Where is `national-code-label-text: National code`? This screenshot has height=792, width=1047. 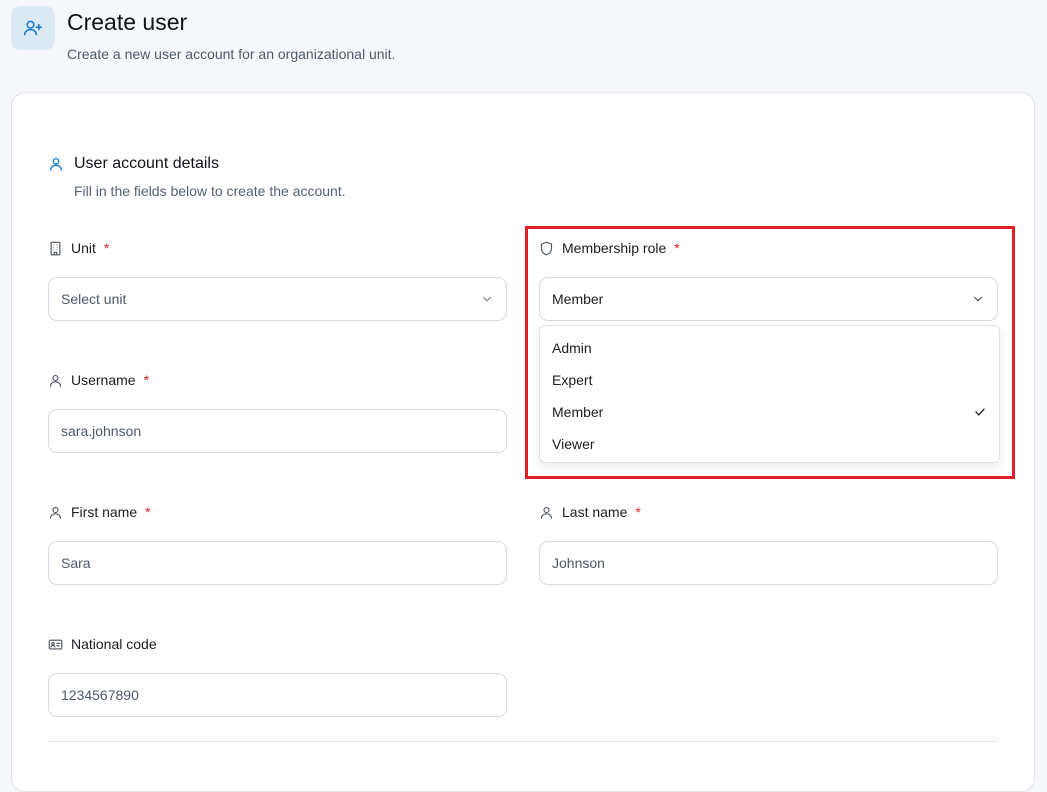 national-code-label-text: National code is located at coordinates (114, 644).